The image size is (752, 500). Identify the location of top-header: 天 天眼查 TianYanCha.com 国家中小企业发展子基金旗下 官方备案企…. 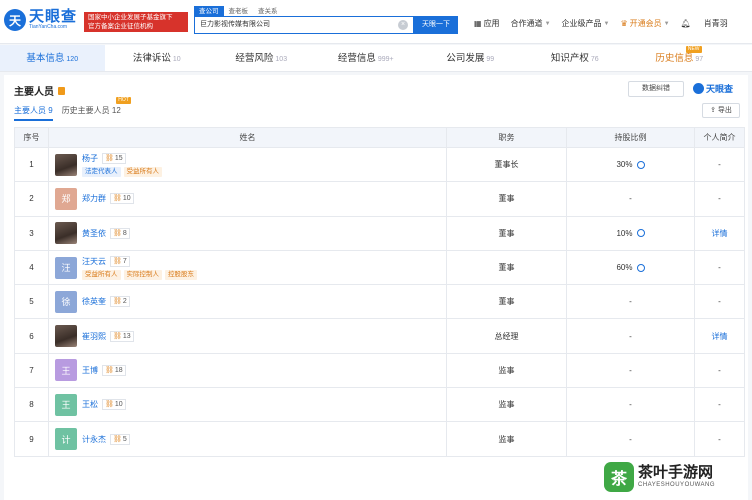
(376, 22).